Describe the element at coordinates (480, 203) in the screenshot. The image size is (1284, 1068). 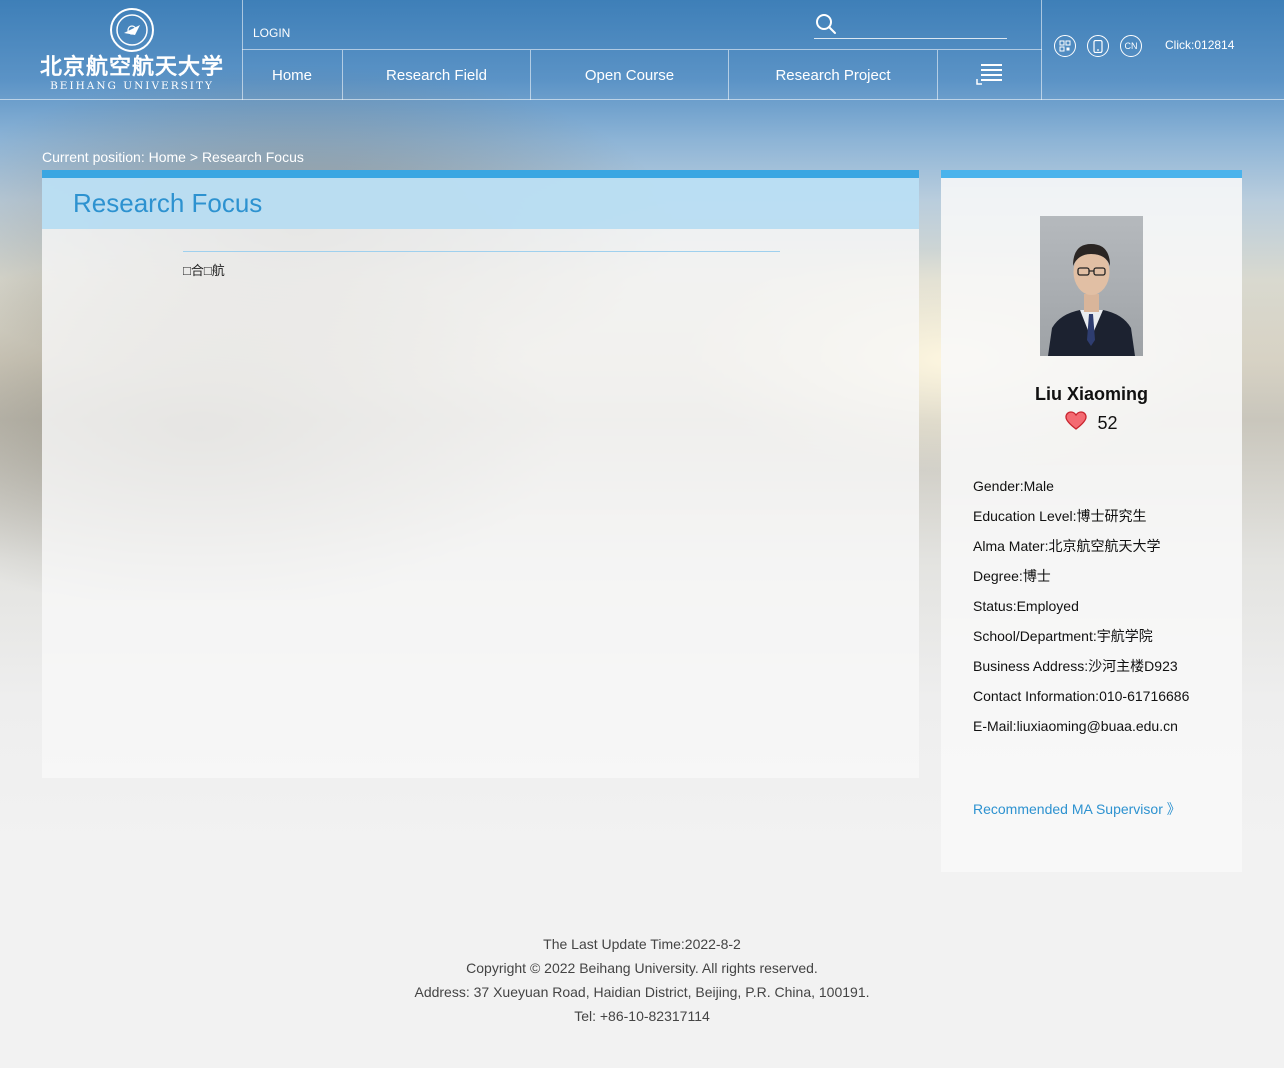
I see `panel-header: Research Focus` at that location.